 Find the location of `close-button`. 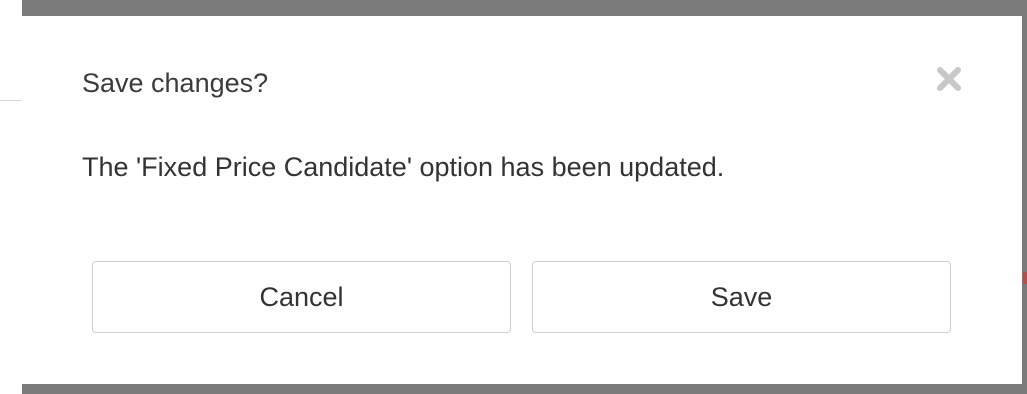

close-button is located at coordinates (949, 79).